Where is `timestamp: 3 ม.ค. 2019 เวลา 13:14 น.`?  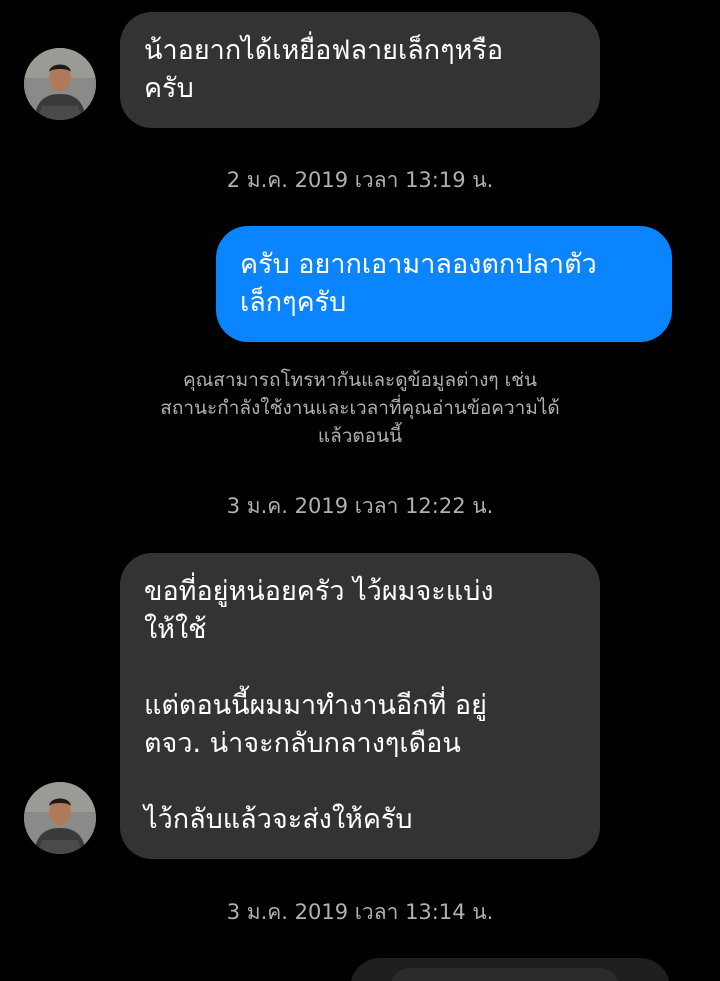 timestamp: 3 ม.ค. 2019 เวลา 13:14 น. is located at coordinates (360, 912).